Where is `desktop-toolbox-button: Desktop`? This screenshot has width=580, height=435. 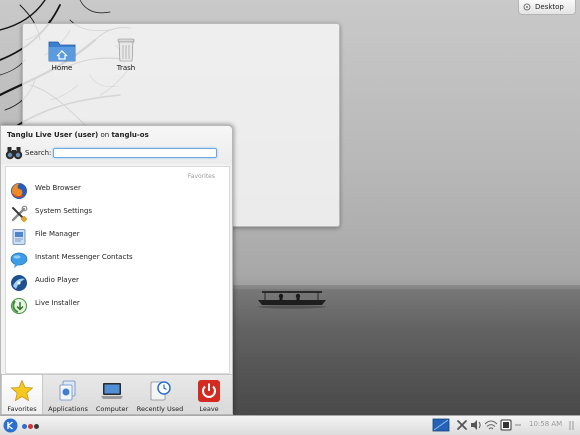
desktop-toolbox-button: Desktop is located at coordinates (547, 7).